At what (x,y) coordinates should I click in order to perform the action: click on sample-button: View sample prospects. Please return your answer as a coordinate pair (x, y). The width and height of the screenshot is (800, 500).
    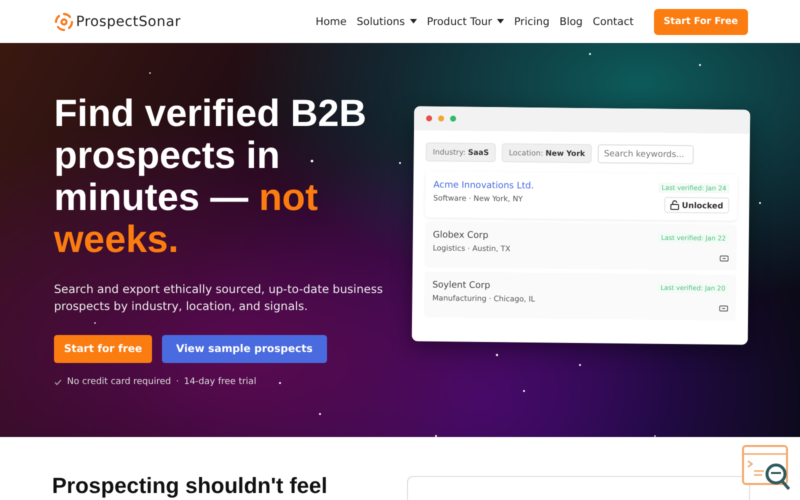
    Looking at the image, I should click on (244, 349).